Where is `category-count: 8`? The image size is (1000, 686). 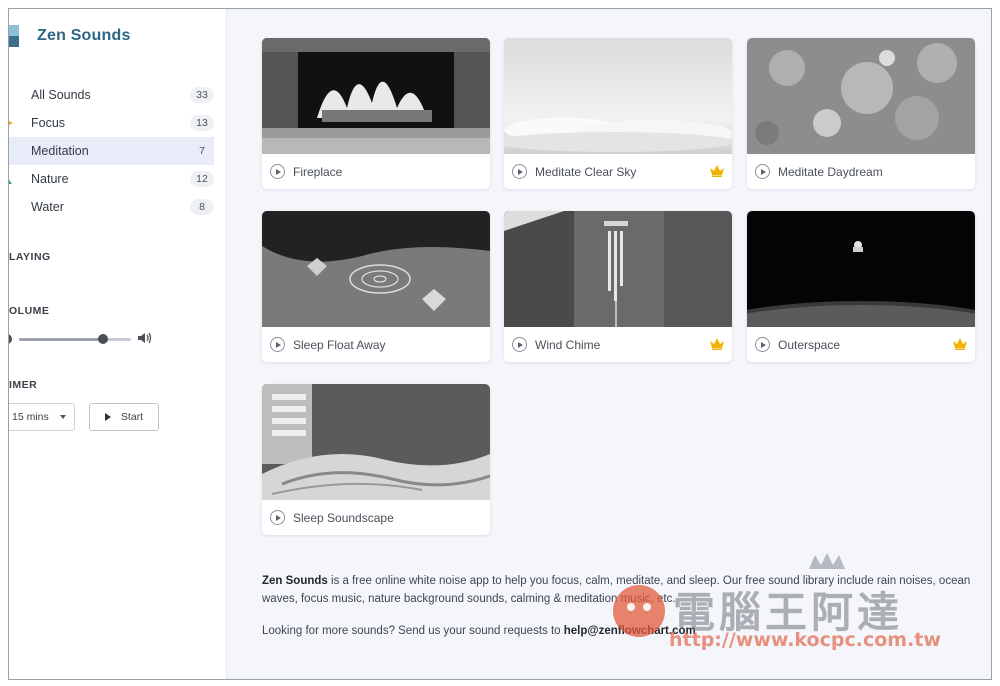
category-count: 8 is located at coordinates (202, 207).